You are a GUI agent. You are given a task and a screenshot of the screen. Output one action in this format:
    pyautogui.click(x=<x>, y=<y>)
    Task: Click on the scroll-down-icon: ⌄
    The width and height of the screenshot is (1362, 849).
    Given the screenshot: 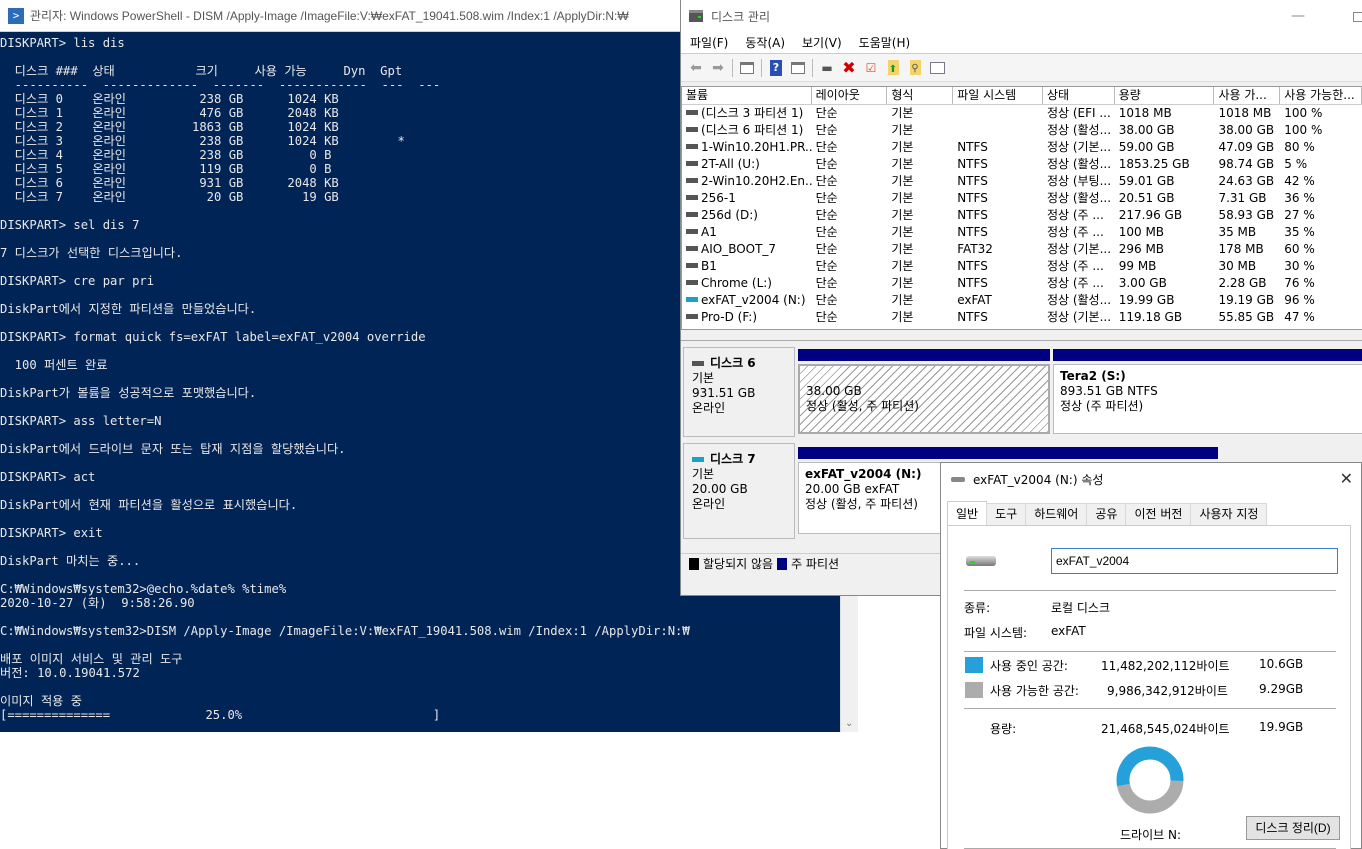 What is the action you would take?
    pyautogui.click(x=849, y=723)
    